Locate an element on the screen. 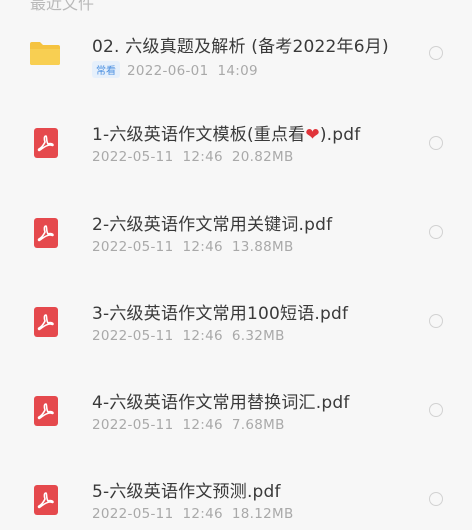 Image resolution: width=472 pixels, height=530 pixels. file-name-suffix: ).pdf is located at coordinates (340, 135).